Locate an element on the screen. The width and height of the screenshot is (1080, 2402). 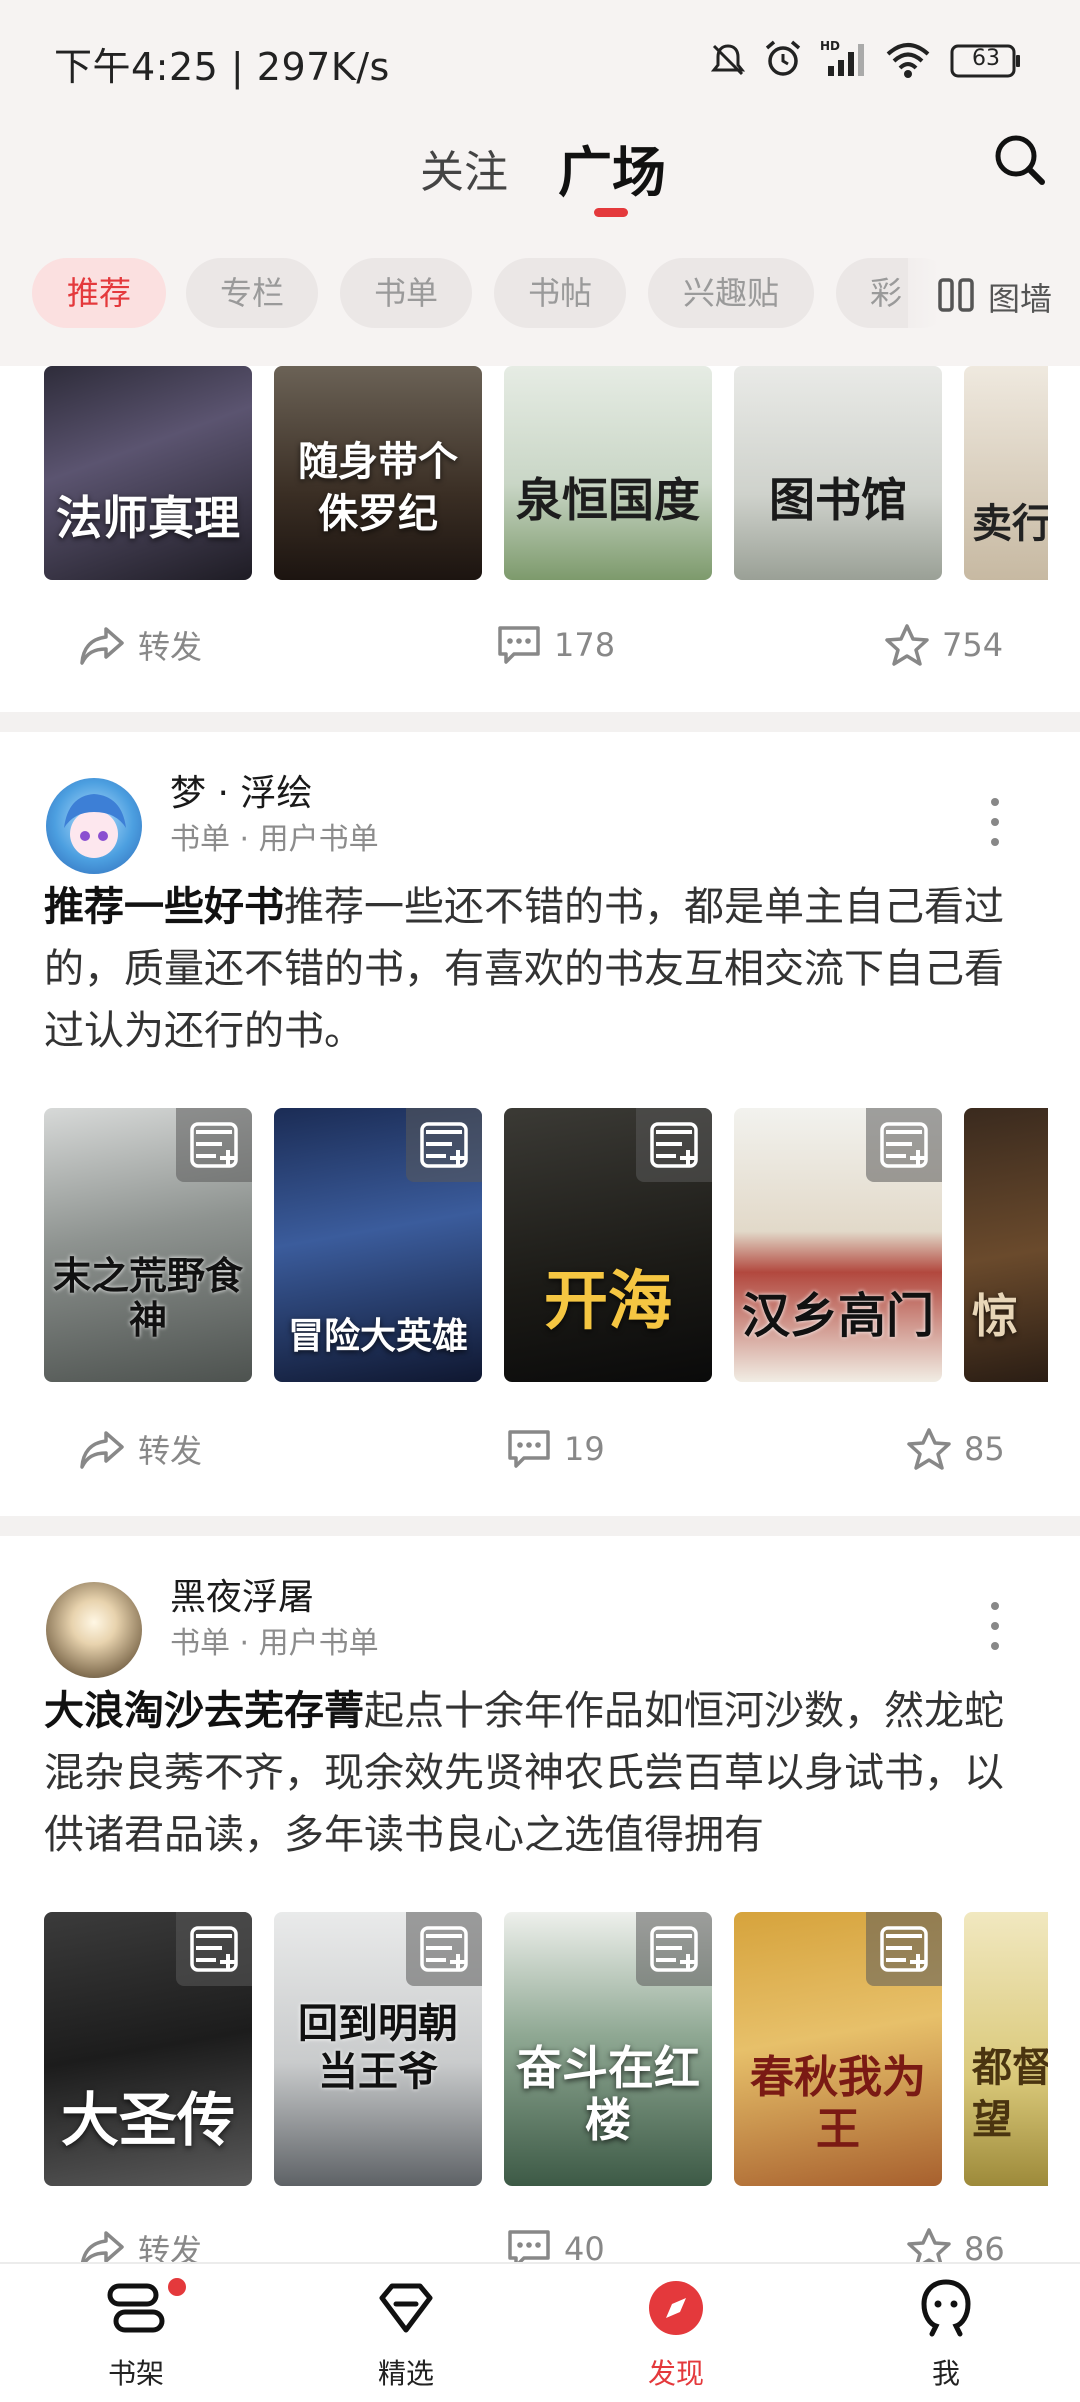
profile-icon is located at coordinates (946, 2308).